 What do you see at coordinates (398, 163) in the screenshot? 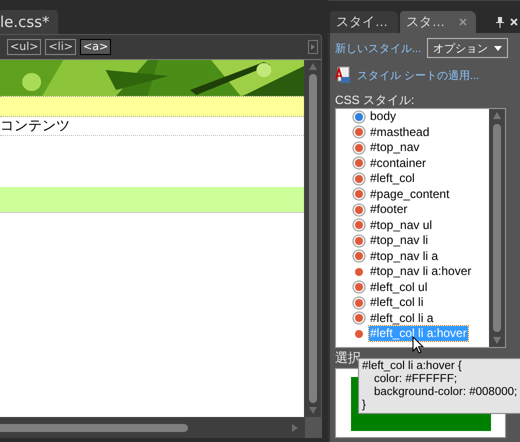
I see `style-rule-item: #container` at bounding box center [398, 163].